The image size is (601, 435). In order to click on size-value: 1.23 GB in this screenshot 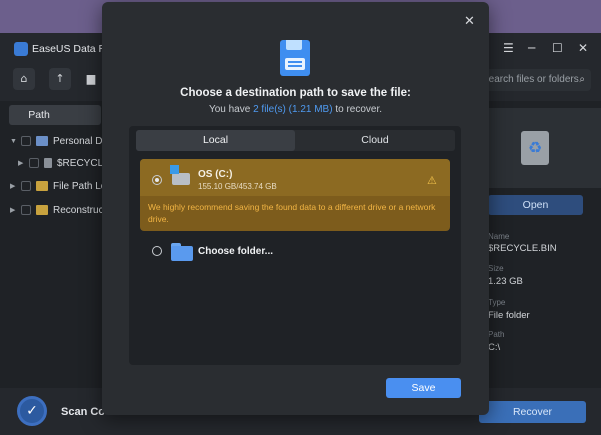, I will do `click(505, 281)`.